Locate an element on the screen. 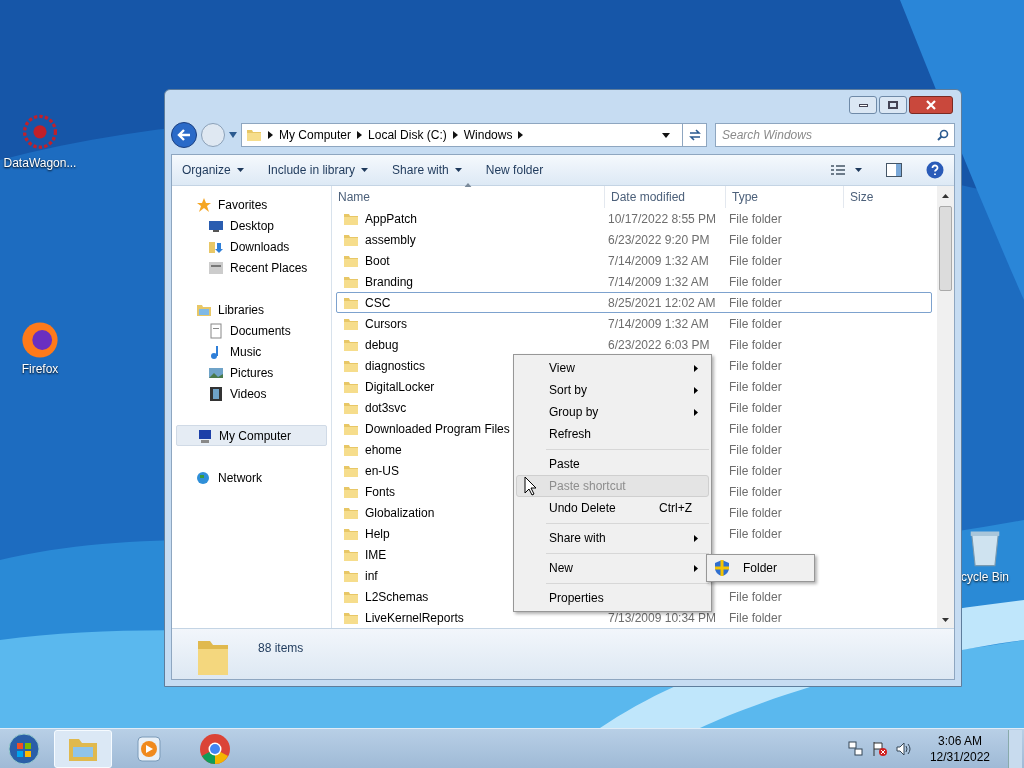 Image resolution: width=1024 pixels, height=768 pixels. address-bar: My Computer Local Disk (C:) Windows is located at coordinates (474, 135).